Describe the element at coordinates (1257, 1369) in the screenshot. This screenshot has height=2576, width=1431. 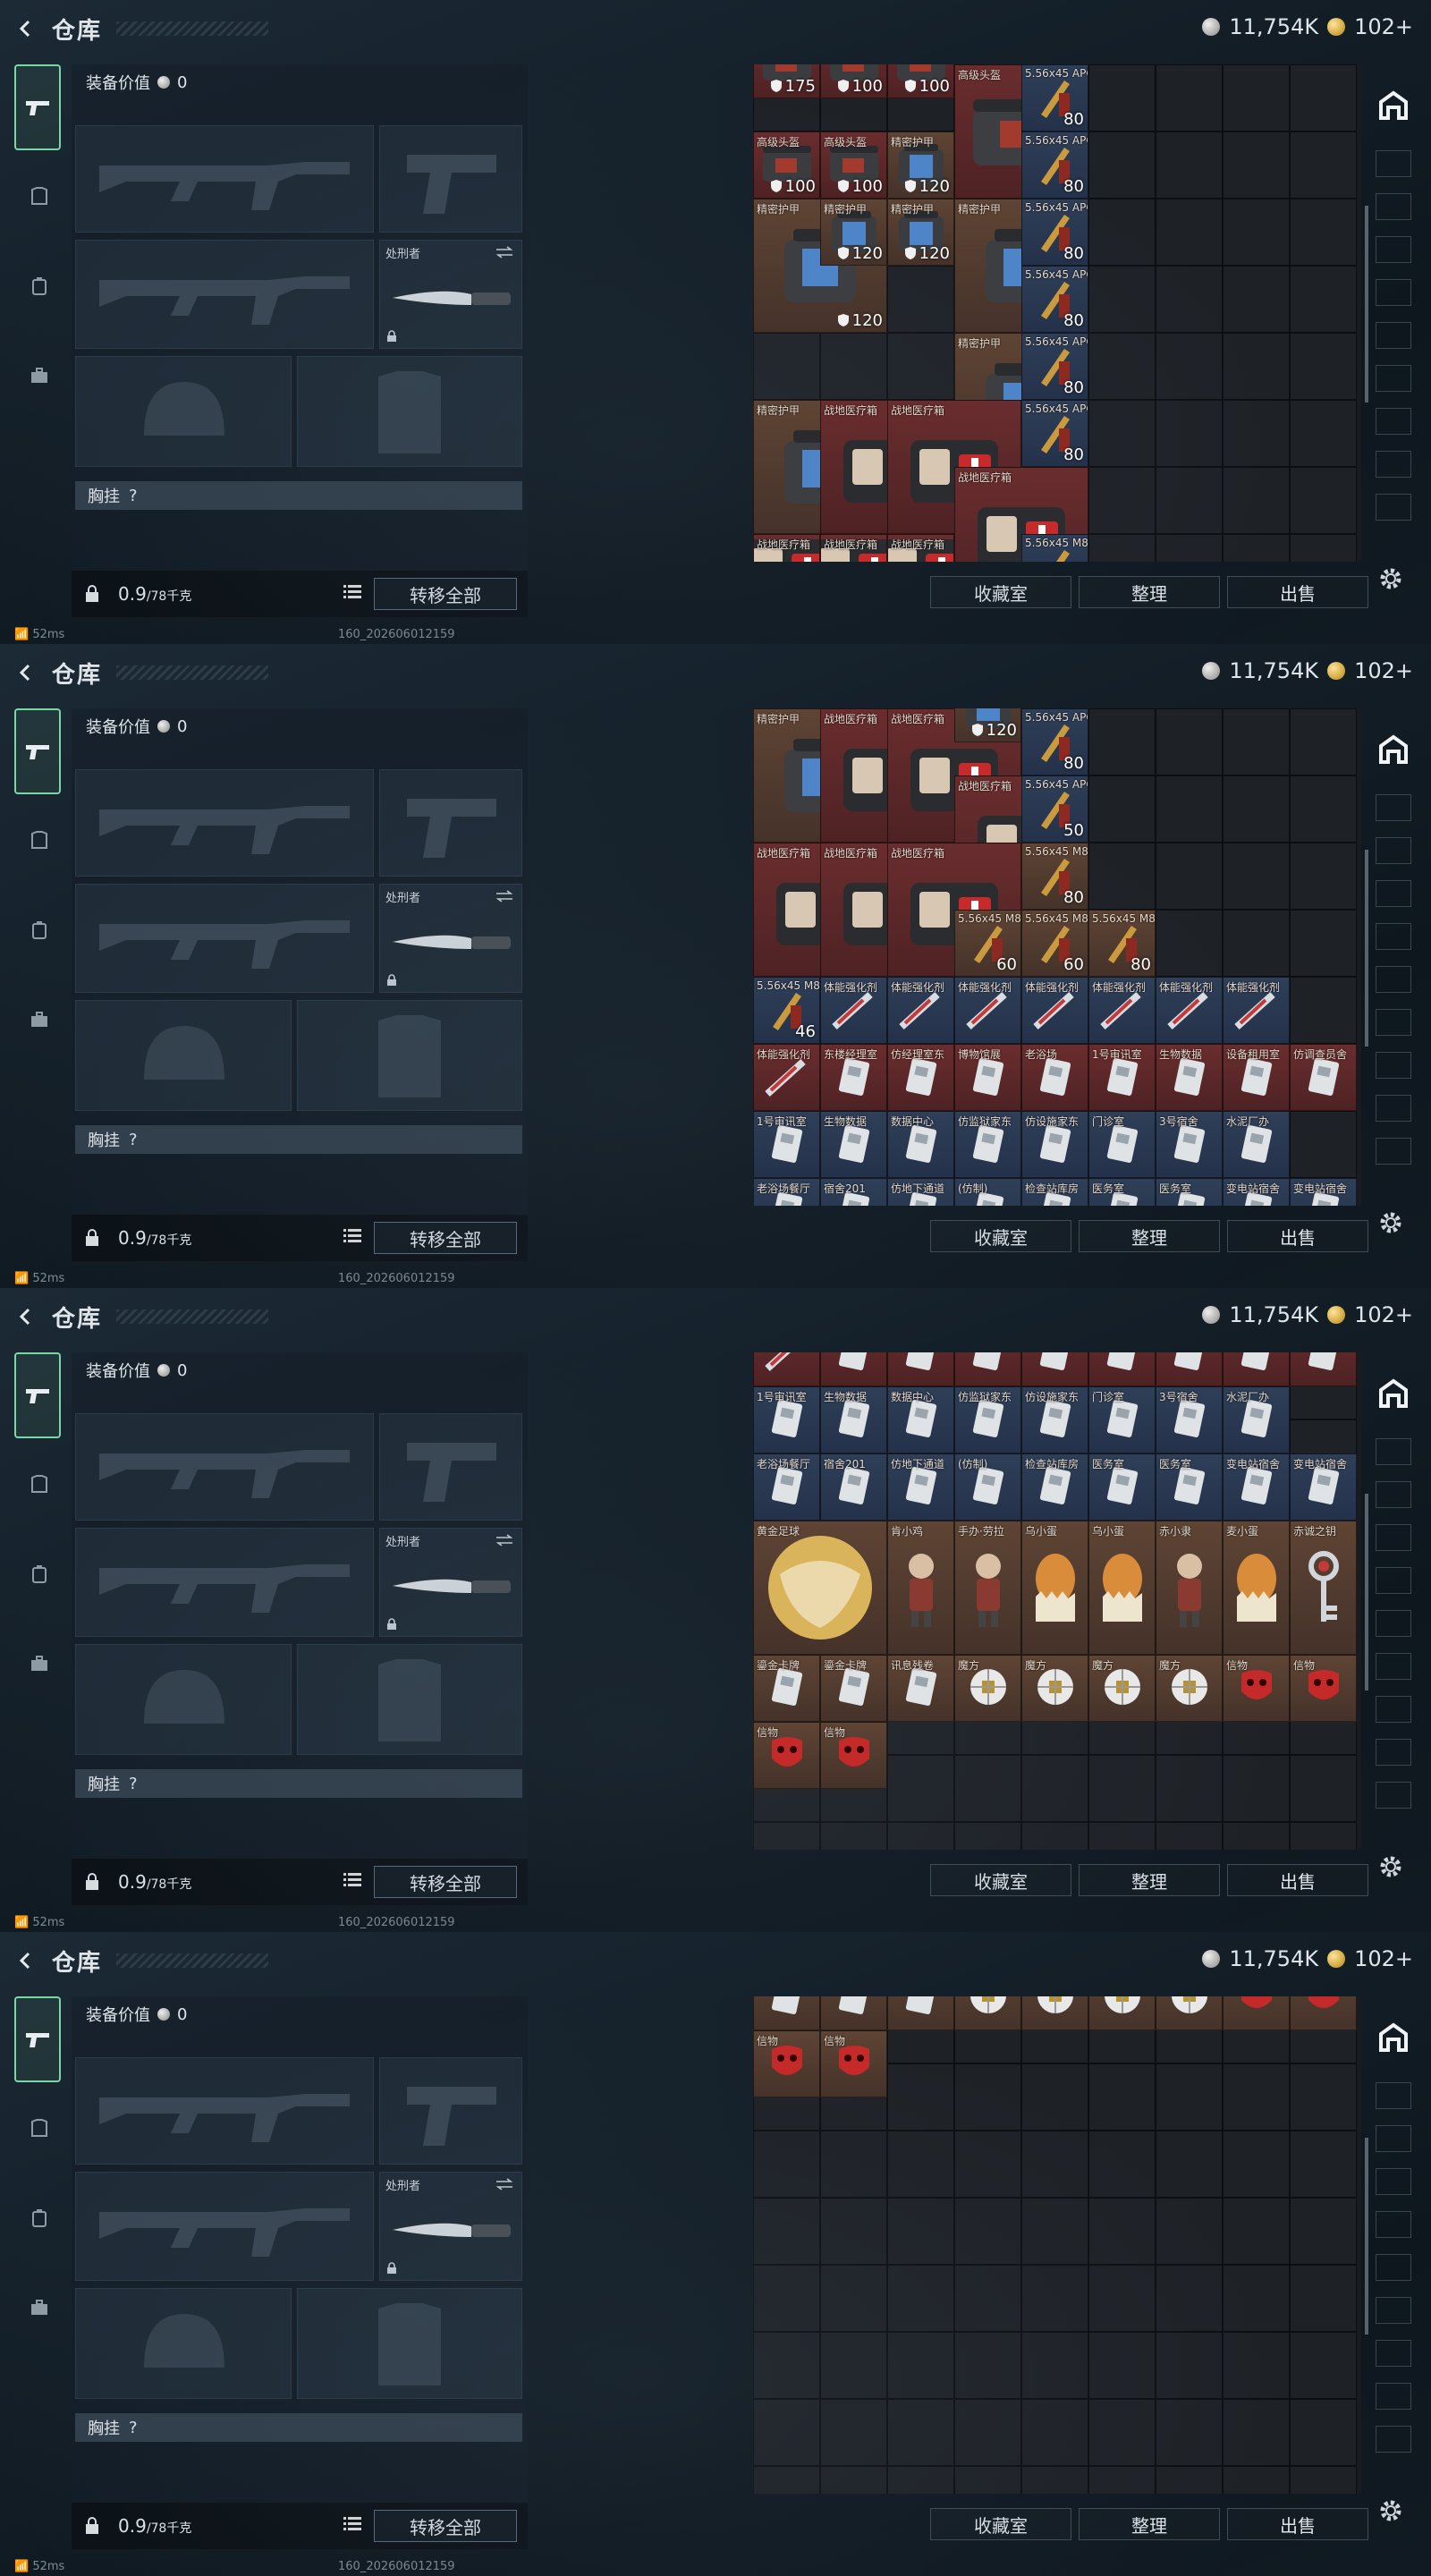
I see `inventory-item: 设备租用室` at that location.